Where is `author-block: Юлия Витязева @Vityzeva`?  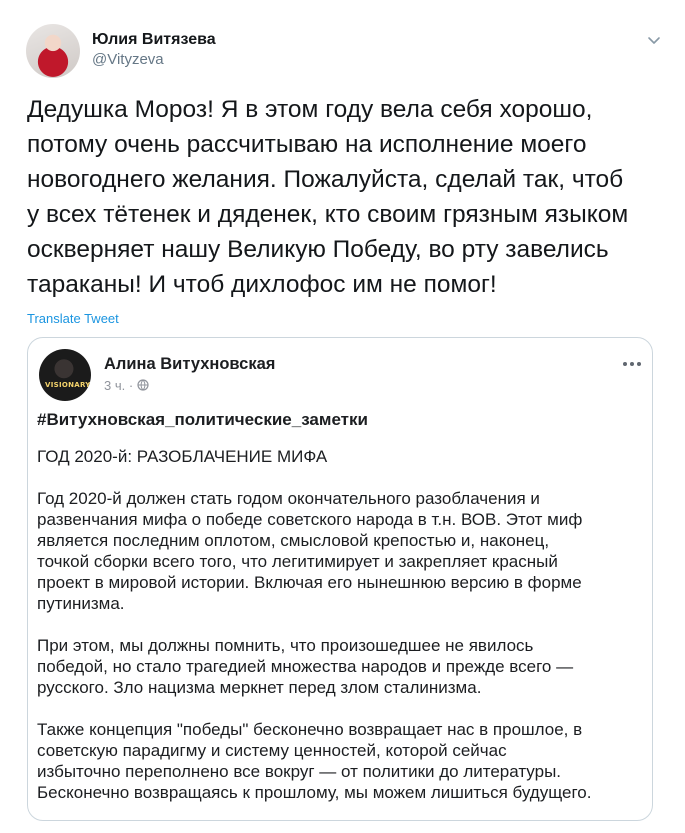
author-block: Юлия Витязева @Vityzeva is located at coordinates (154, 50).